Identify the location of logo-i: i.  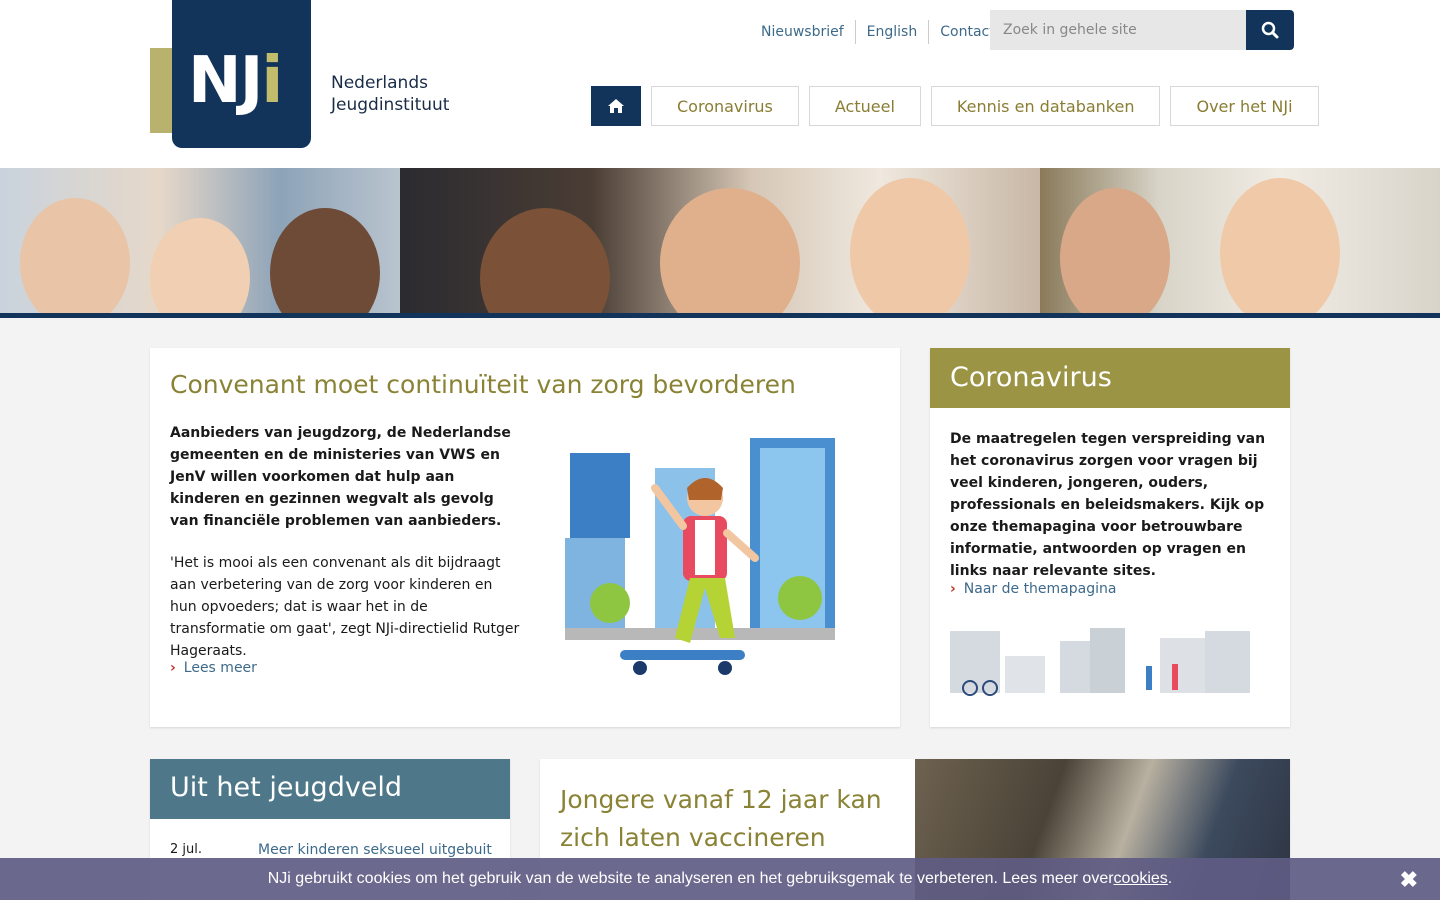
(272, 81).